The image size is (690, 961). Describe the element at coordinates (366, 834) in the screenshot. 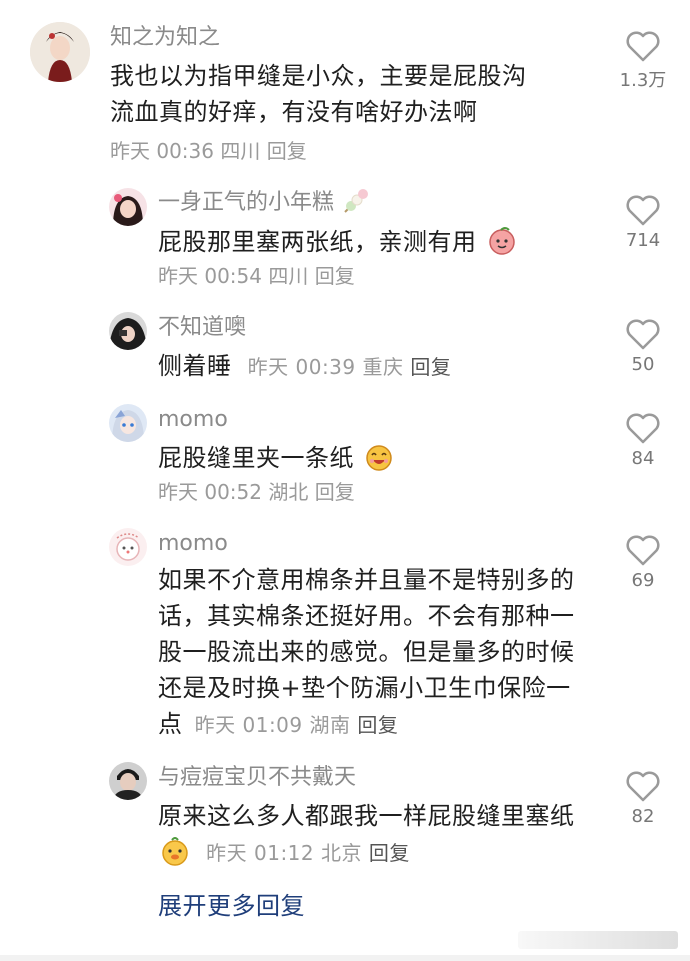

I see `comment-text: 原来这么多人都跟我一样屁股缝里塞纸 昨天 01:12 北京 回复` at that location.